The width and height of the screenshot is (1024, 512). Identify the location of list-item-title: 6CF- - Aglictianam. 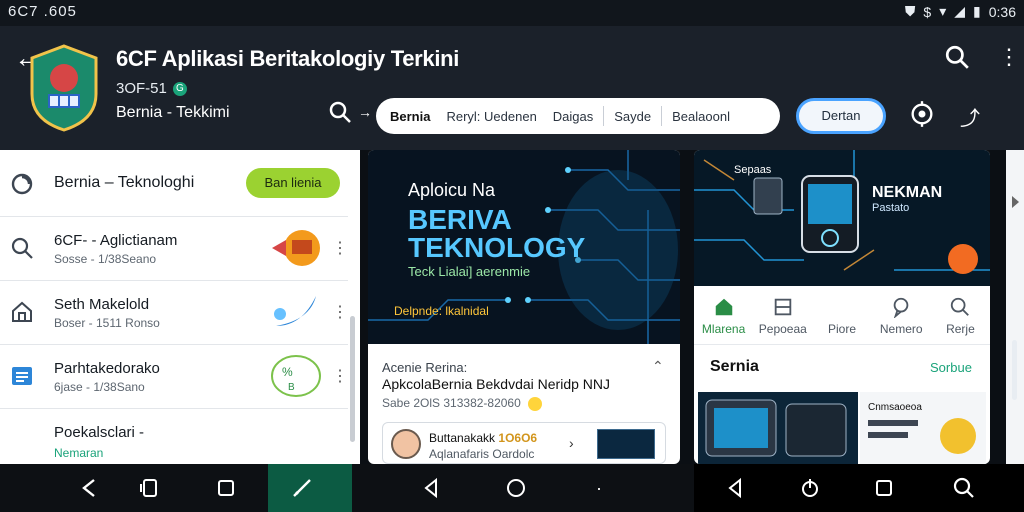
(116, 240).